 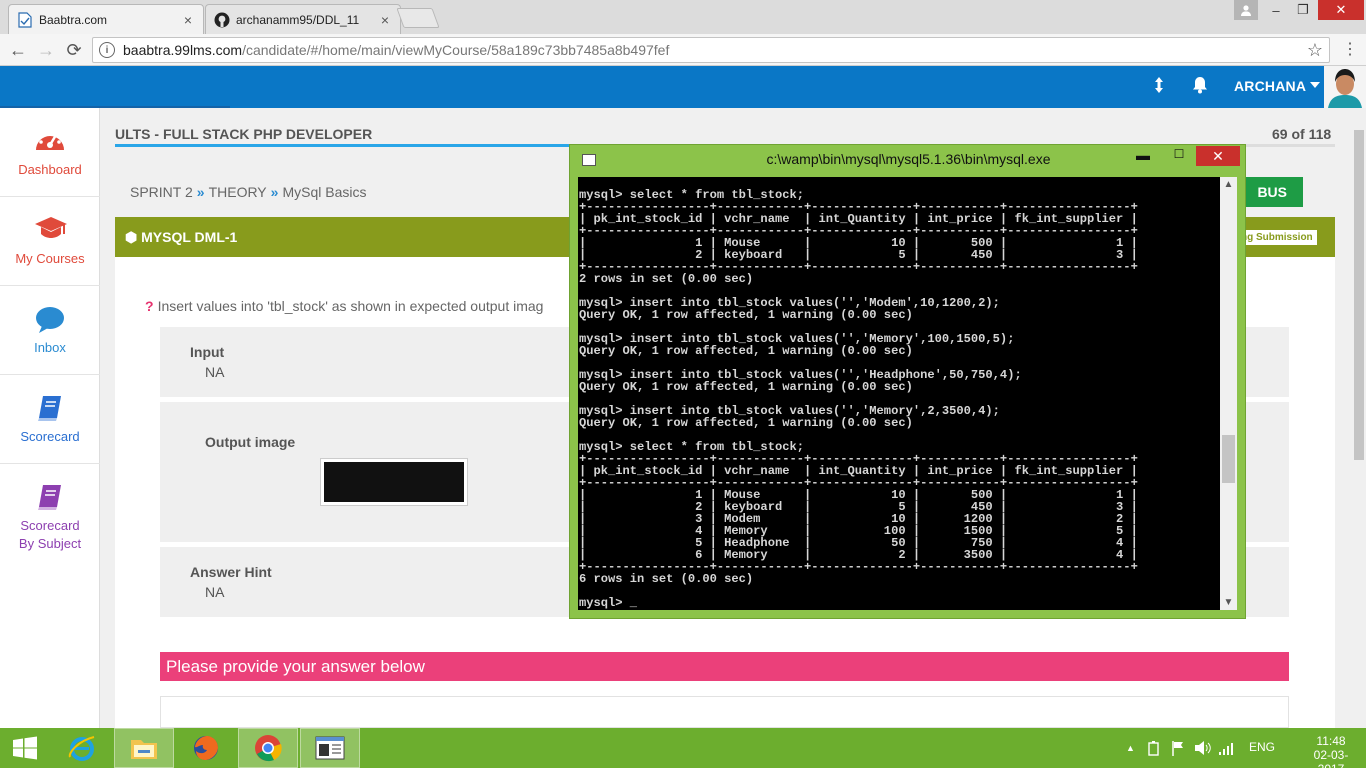 I want to click on output-image, so click(x=394, y=482).